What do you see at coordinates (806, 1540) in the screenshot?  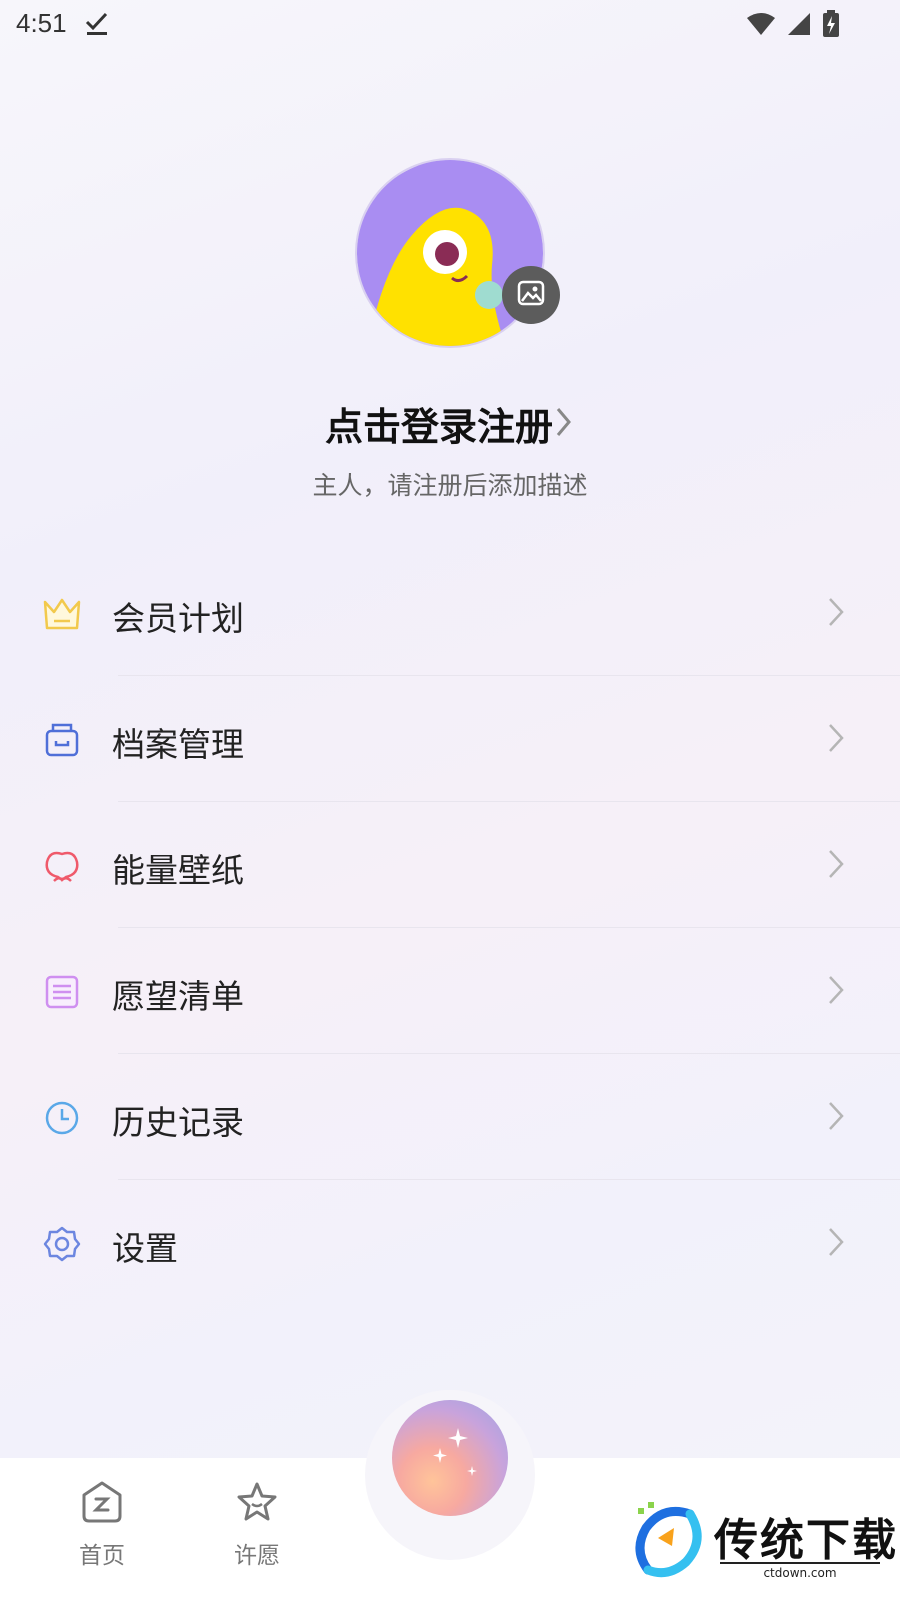 I see `watermark-text: 传统下载` at bounding box center [806, 1540].